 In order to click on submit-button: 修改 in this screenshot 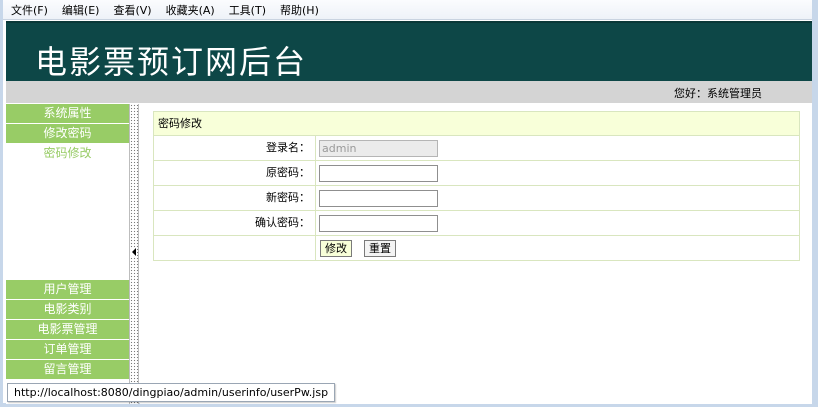, I will do `click(336, 248)`.